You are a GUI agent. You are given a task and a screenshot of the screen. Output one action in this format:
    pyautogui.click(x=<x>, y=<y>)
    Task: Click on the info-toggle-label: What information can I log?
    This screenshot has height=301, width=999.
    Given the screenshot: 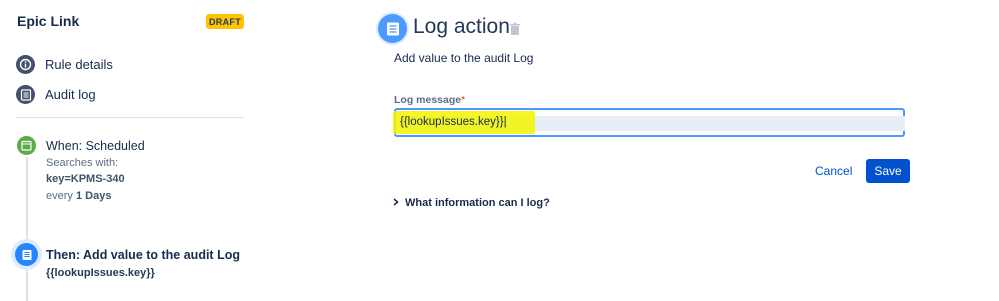 What is the action you would take?
    pyautogui.click(x=477, y=203)
    